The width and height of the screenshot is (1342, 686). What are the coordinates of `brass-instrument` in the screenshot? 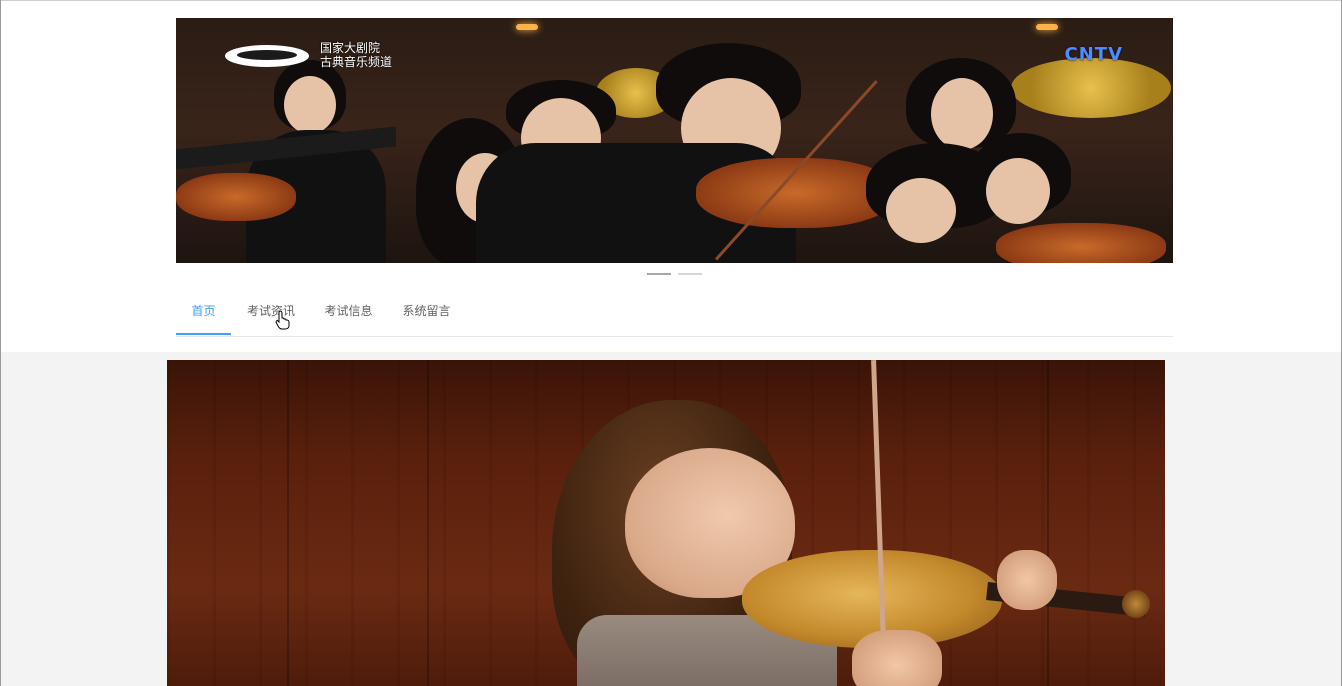 It's located at (1091, 88).